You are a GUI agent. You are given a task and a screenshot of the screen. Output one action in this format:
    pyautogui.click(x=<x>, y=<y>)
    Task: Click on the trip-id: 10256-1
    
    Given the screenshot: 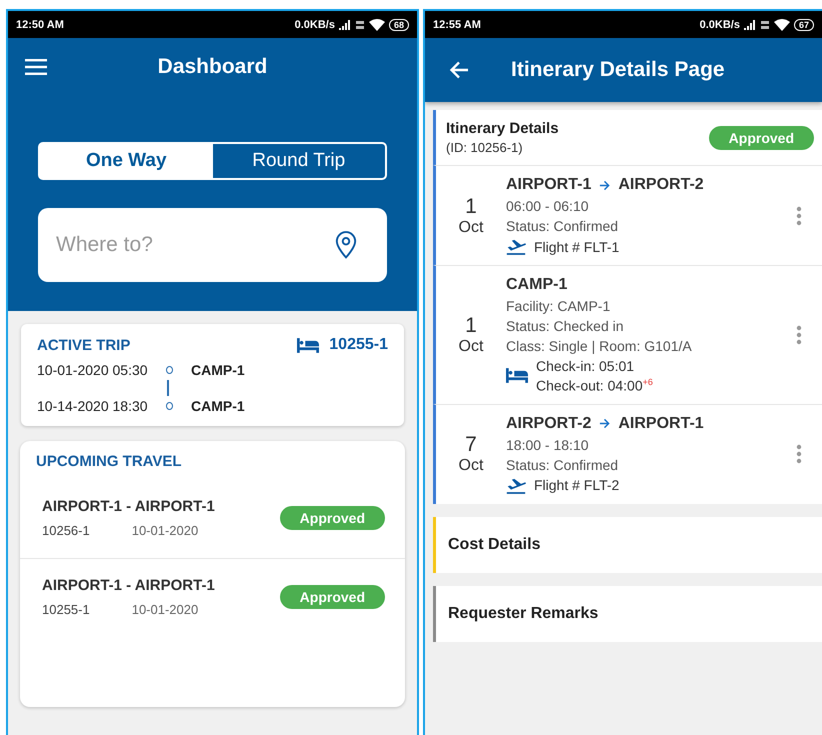 What is the action you would take?
    pyautogui.click(x=66, y=530)
    